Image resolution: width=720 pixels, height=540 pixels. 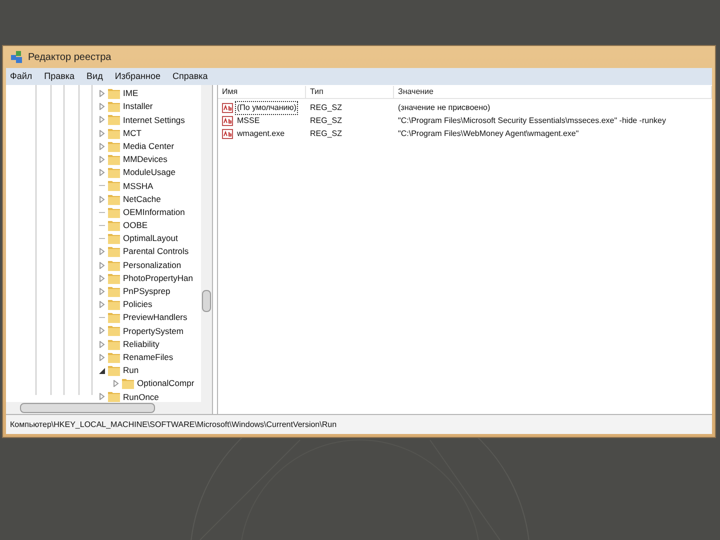 I want to click on tree-item: RunOnce, so click(x=141, y=396).